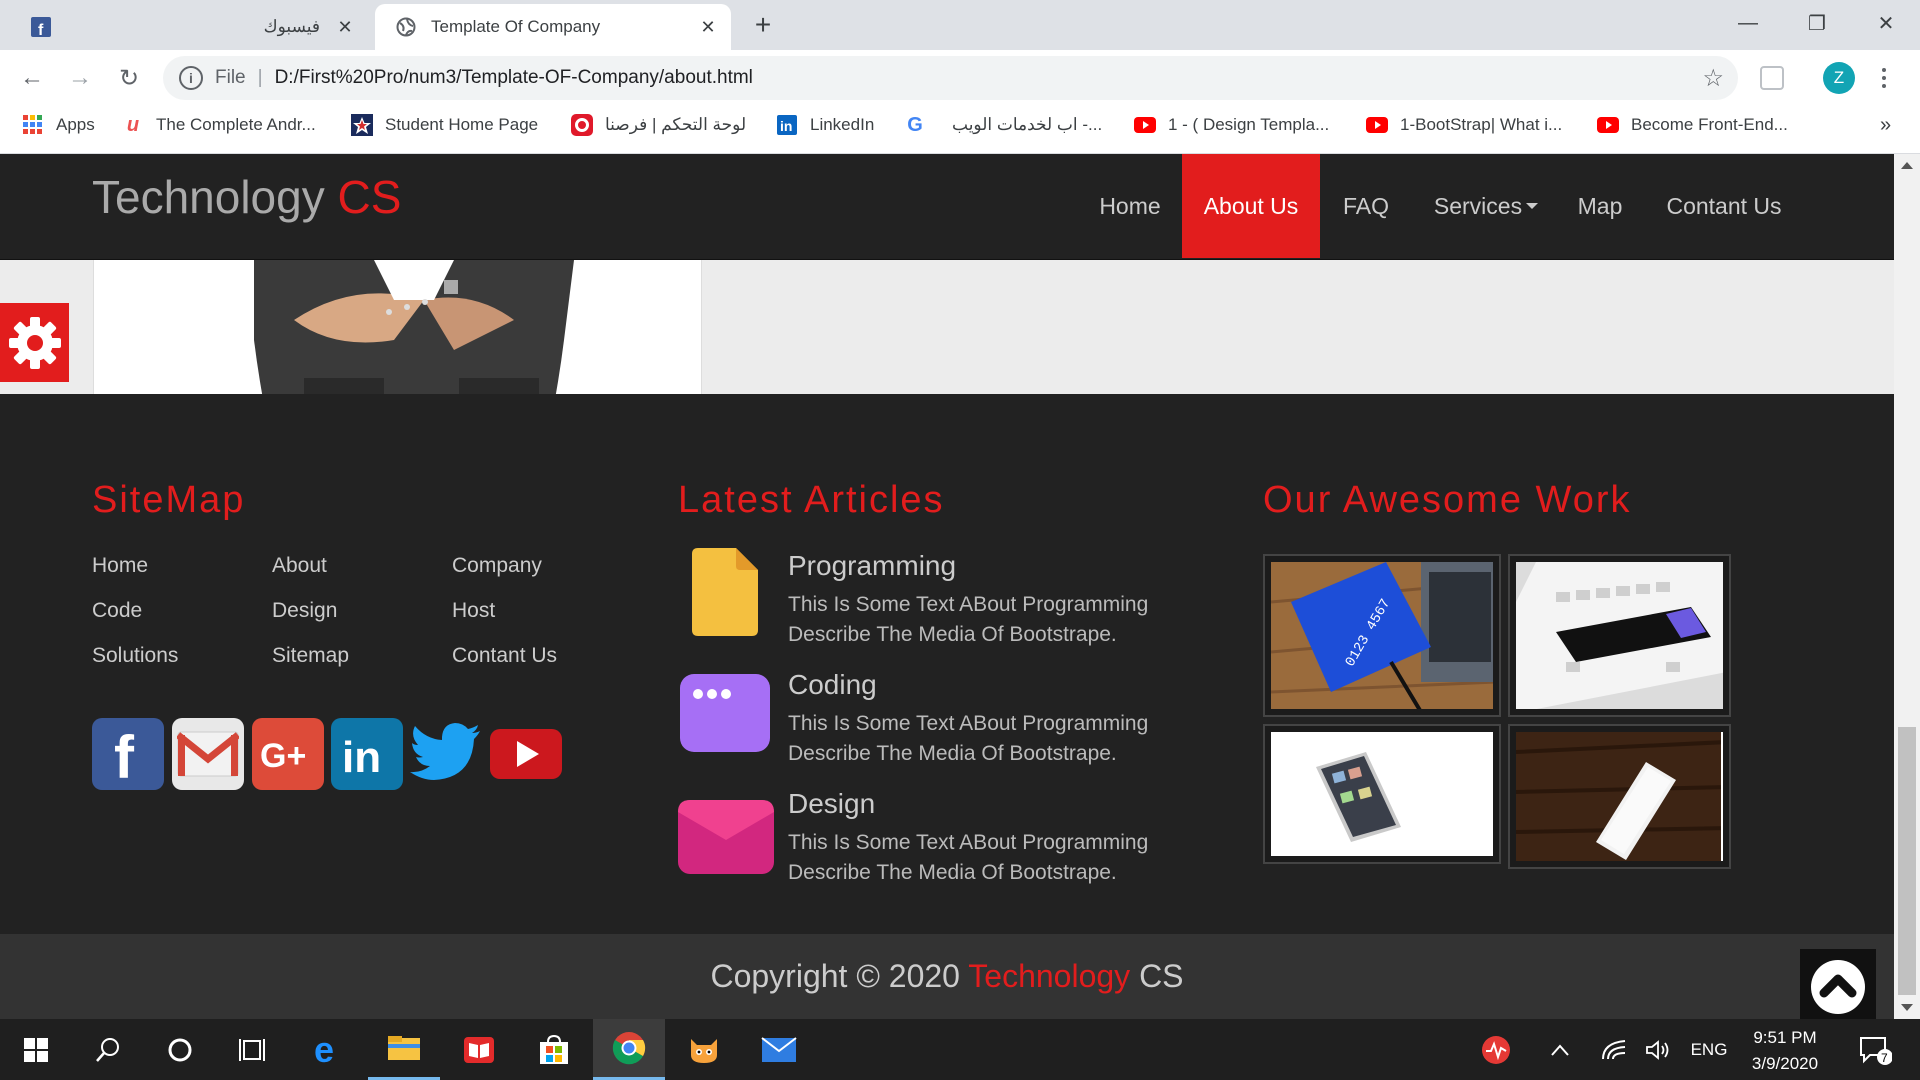  Describe the element at coordinates (1885, 125) in the screenshot. I see `bookmarks-overflow-button: »` at that location.